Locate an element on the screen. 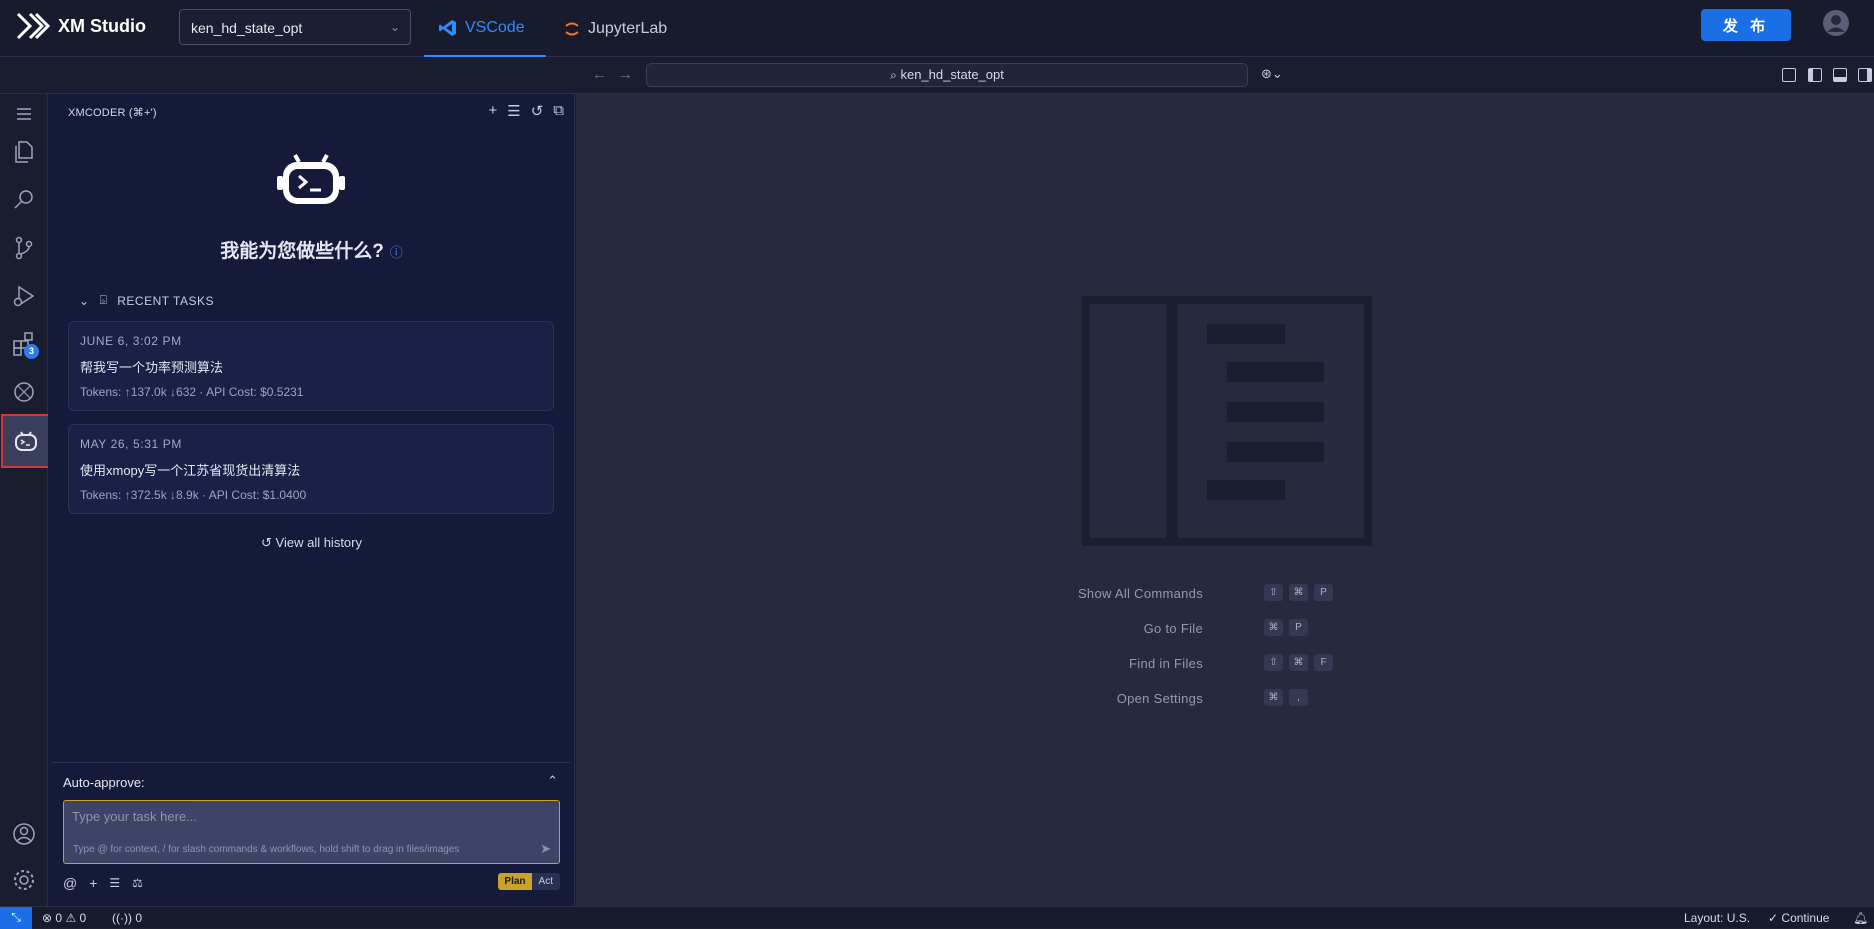  warning-count: 0 is located at coordinates (83, 918).